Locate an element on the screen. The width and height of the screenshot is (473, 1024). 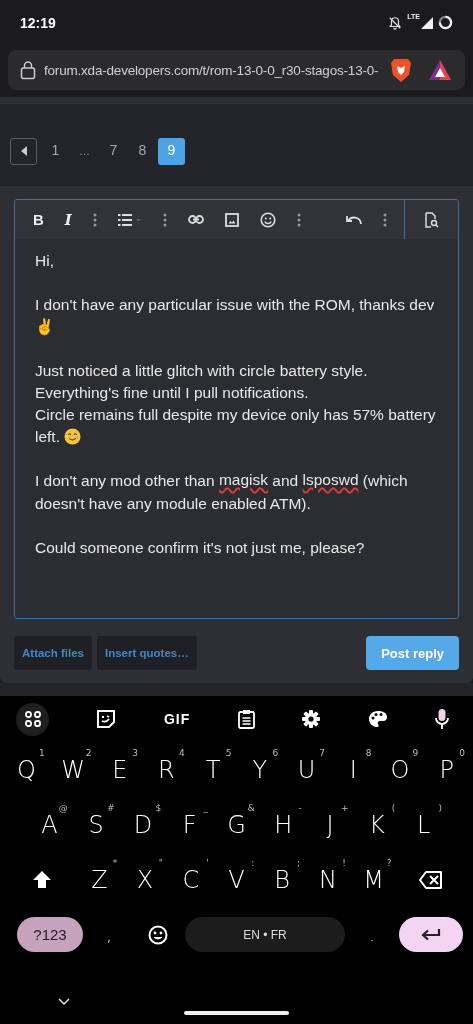
previous-page-button is located at coordinates (23, 151).